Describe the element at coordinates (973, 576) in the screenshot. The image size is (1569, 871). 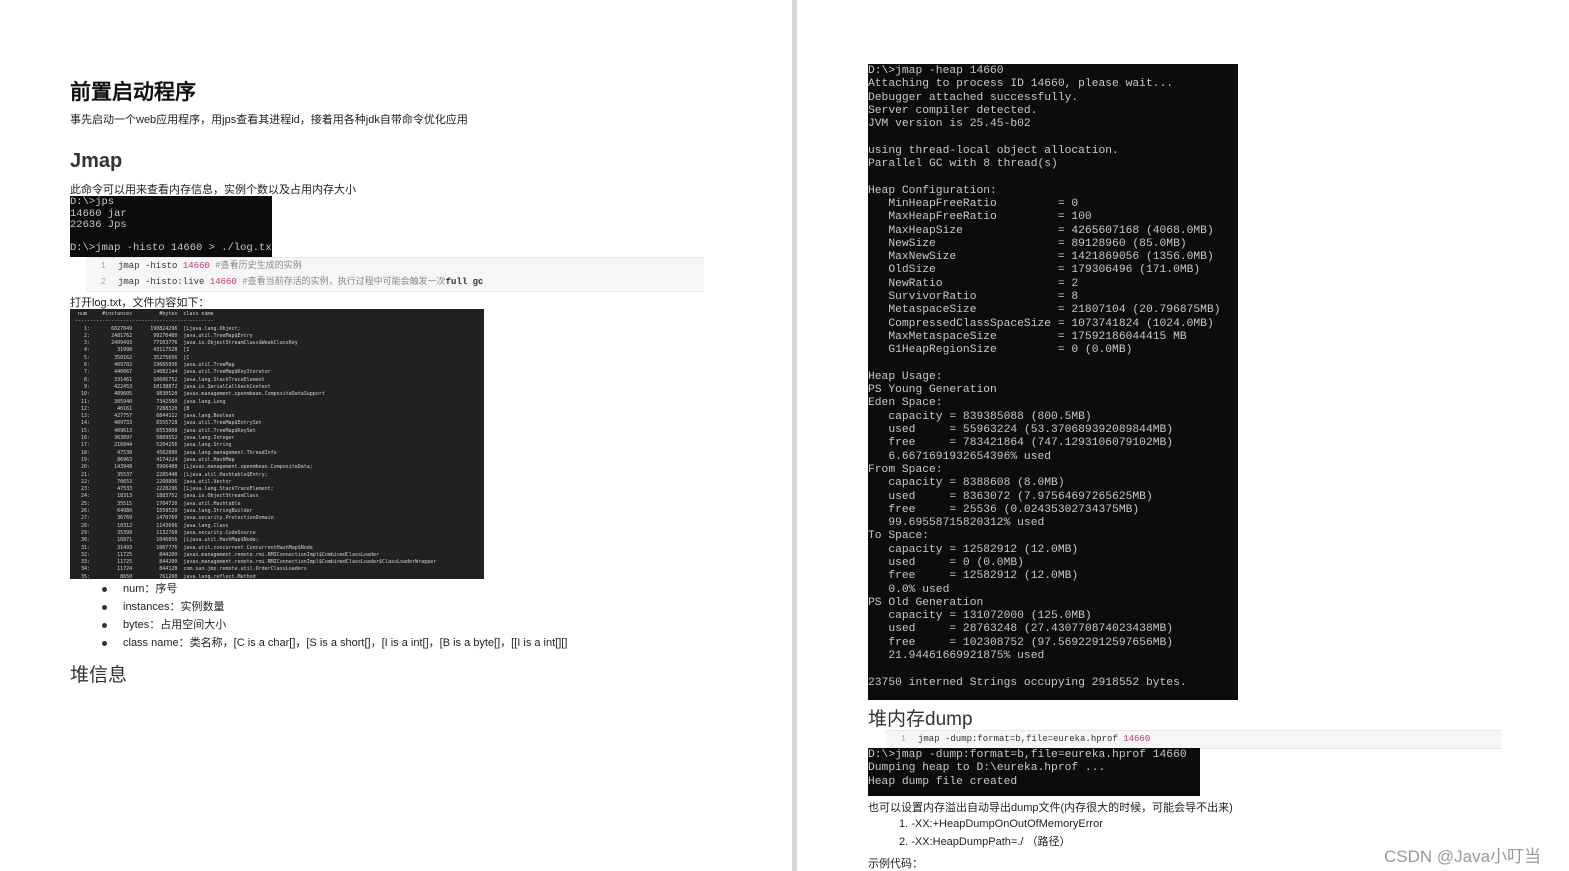
I see `terminal-line: free = 12582912 (12.0MB)` at that location.